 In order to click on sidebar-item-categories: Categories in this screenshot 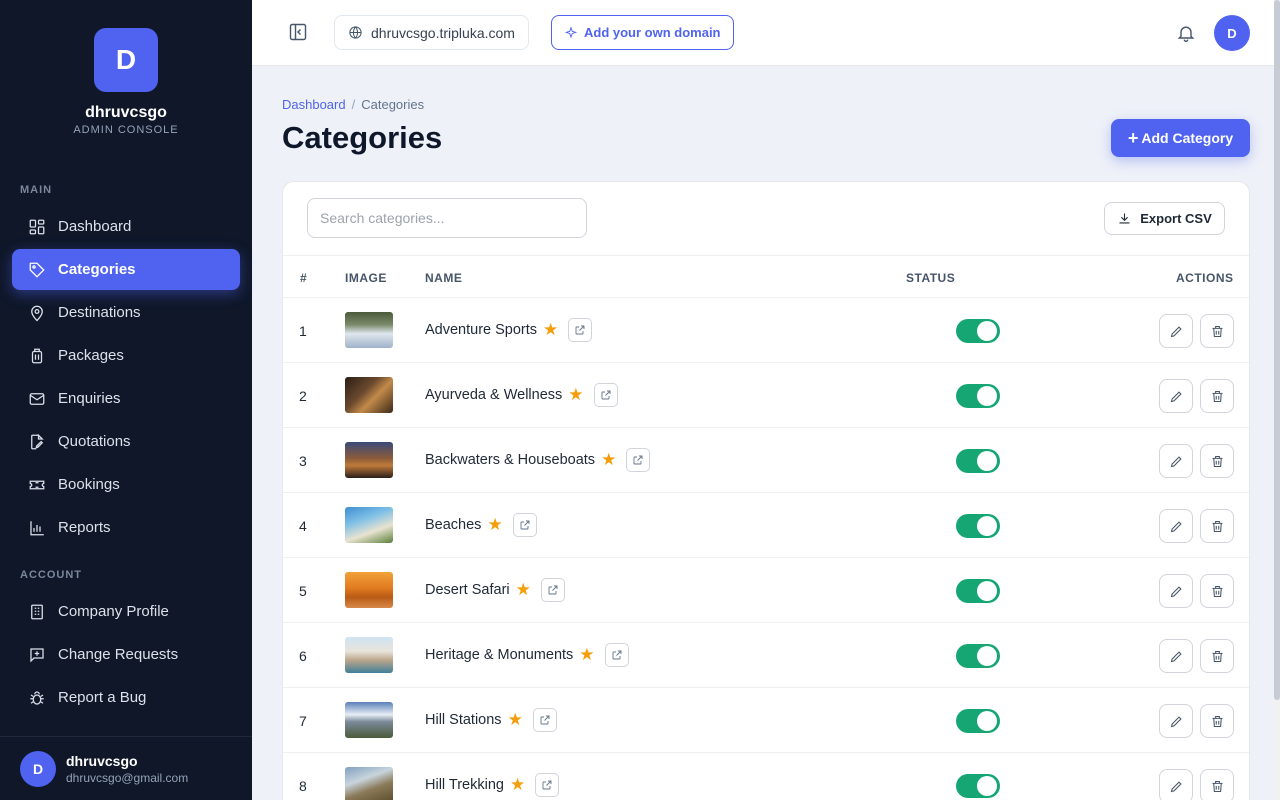, I will do `click(126, 269)`.